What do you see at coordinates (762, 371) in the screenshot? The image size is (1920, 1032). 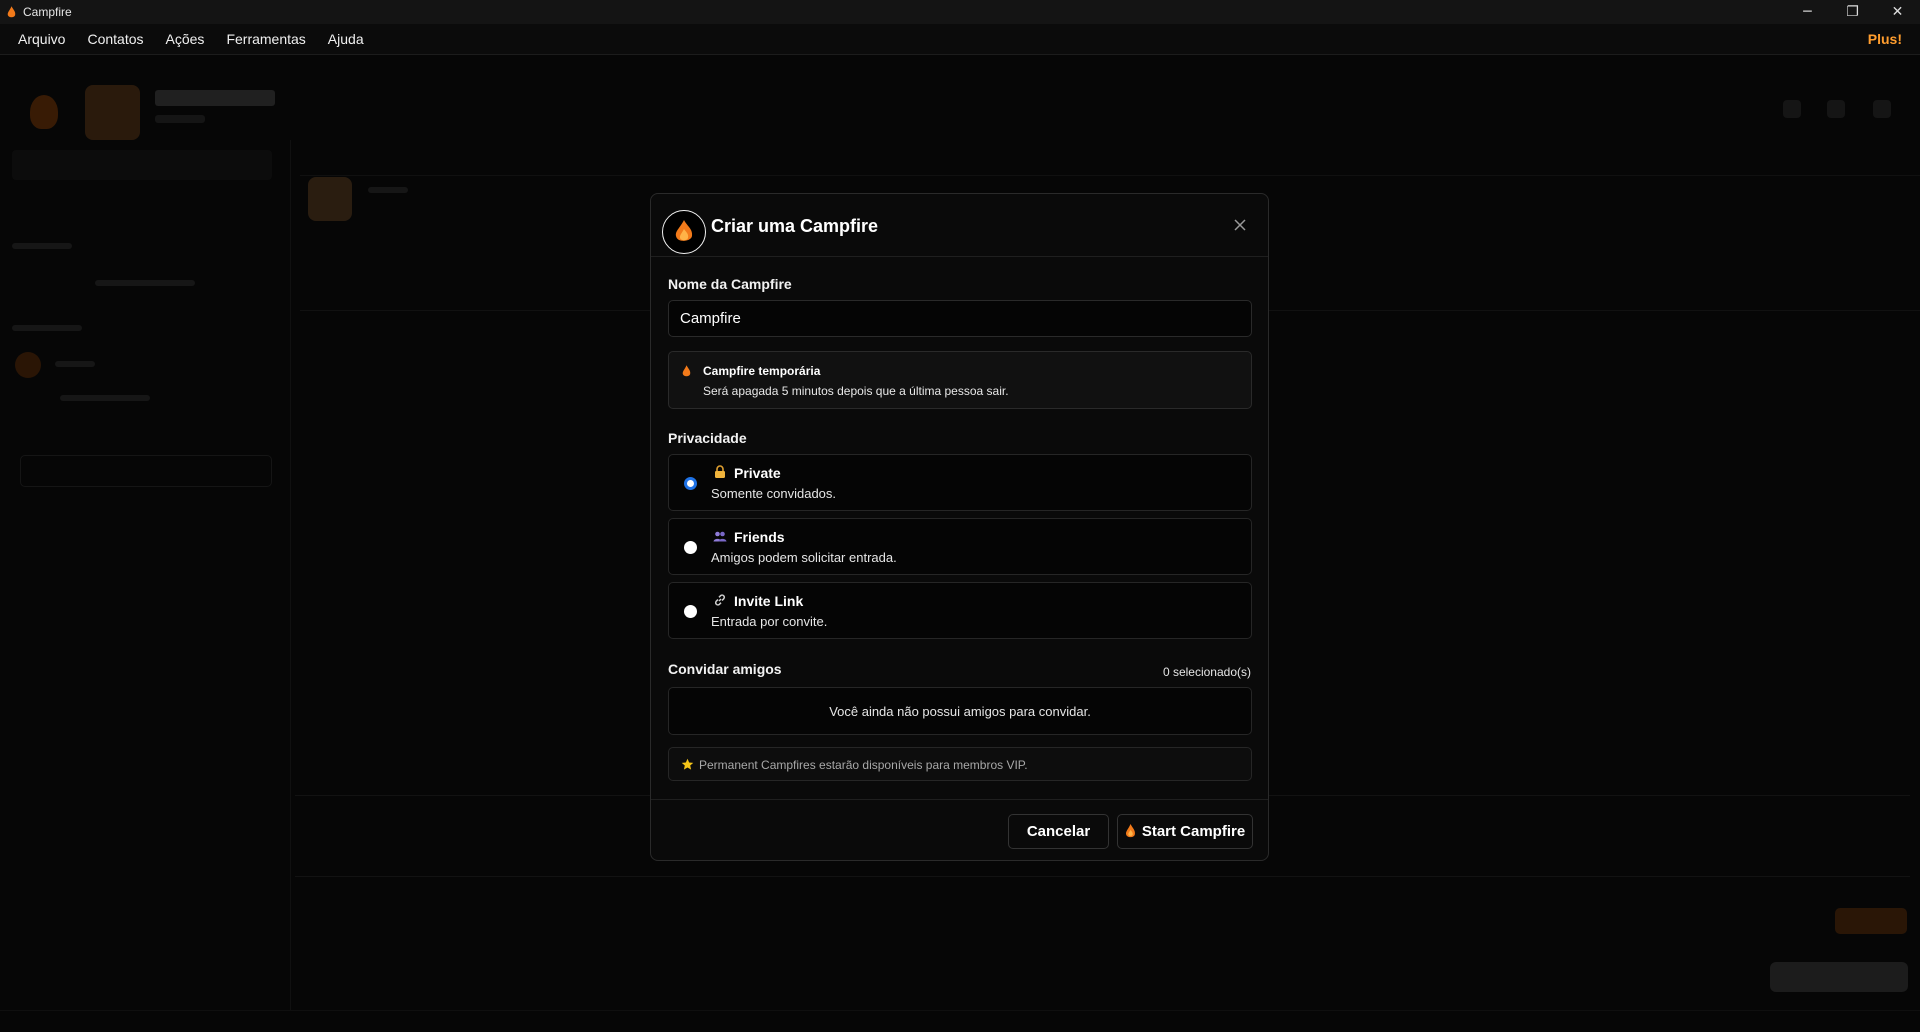 I see `temporary-title: Campfire temporária` at bounding box center [762, 371].